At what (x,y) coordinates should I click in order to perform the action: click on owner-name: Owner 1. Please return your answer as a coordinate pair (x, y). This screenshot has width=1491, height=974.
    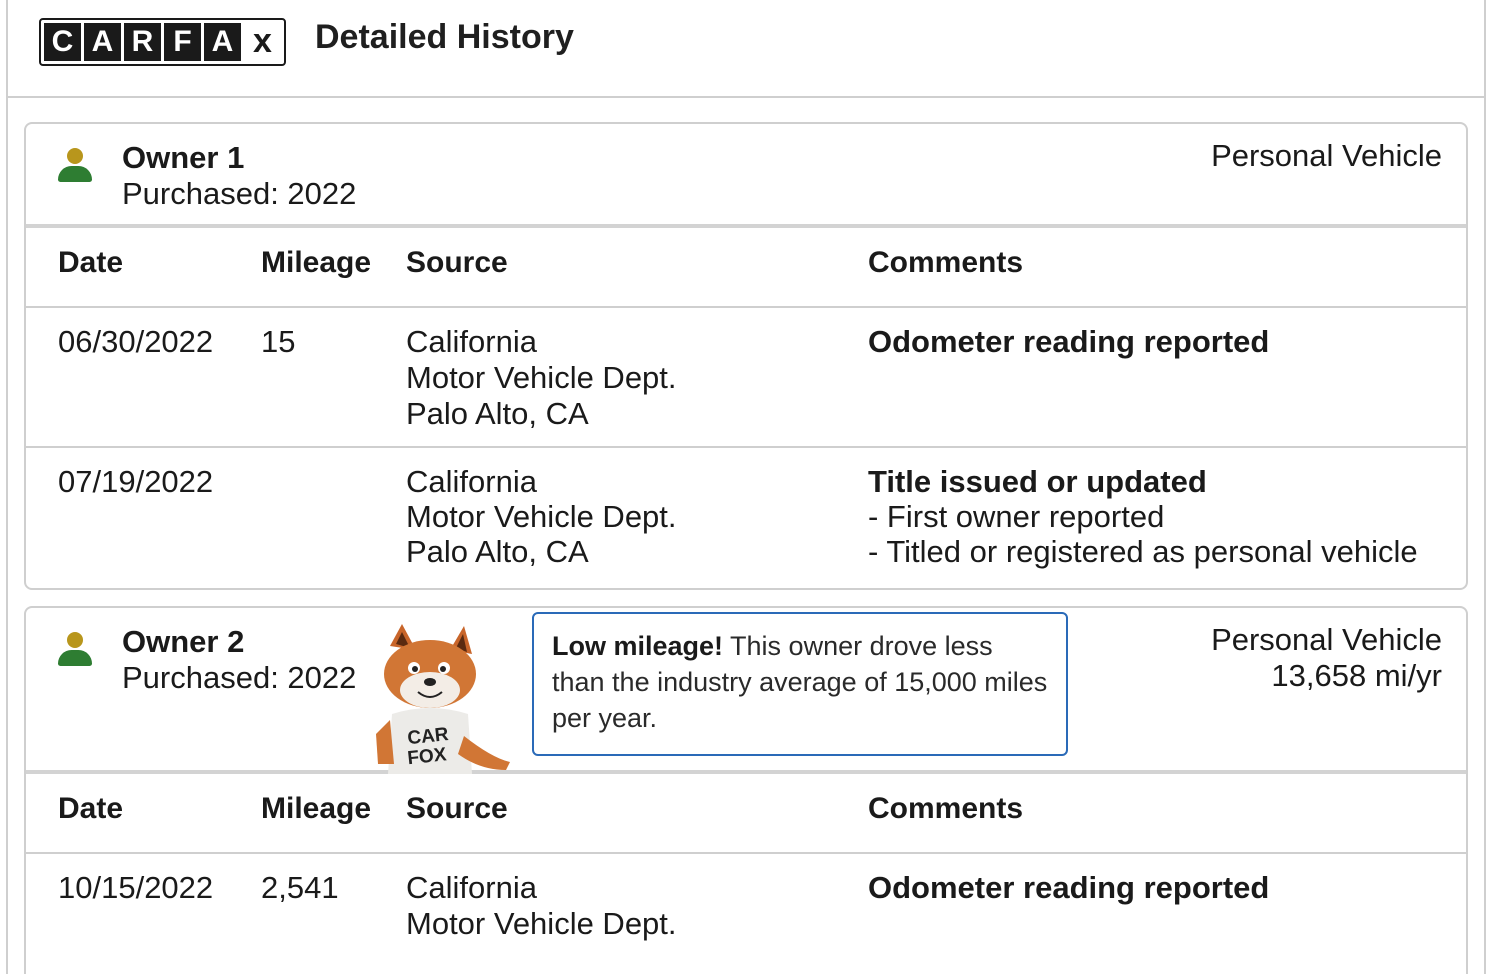
    Looking at the image, I should click on (183, 157).